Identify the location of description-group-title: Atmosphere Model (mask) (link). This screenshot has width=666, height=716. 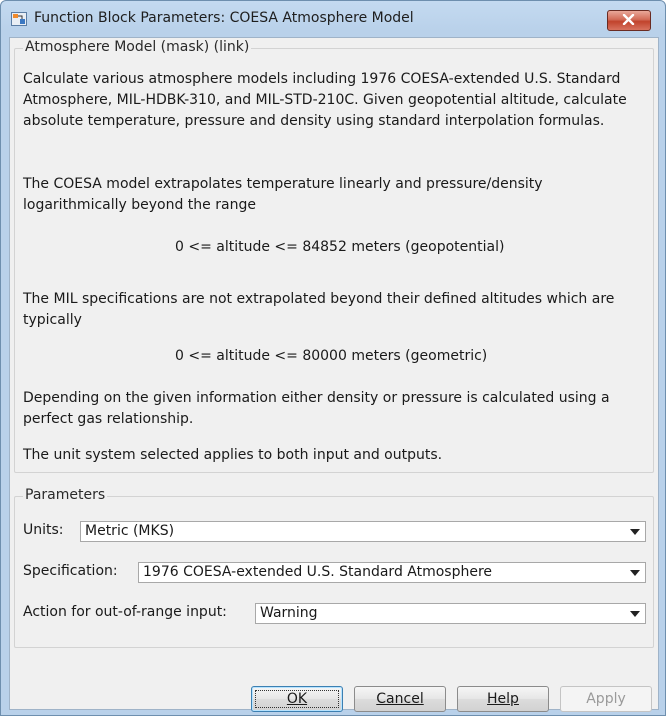
(137, 47).